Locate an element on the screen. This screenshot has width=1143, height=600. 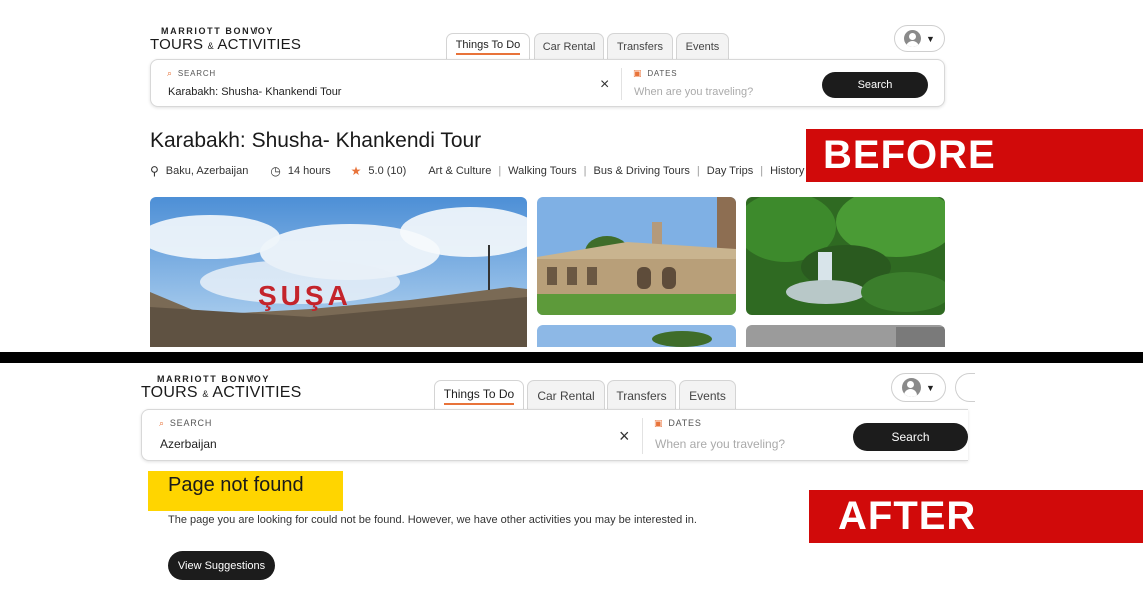
star-icon: ★ is located at coordinates (356, 171).